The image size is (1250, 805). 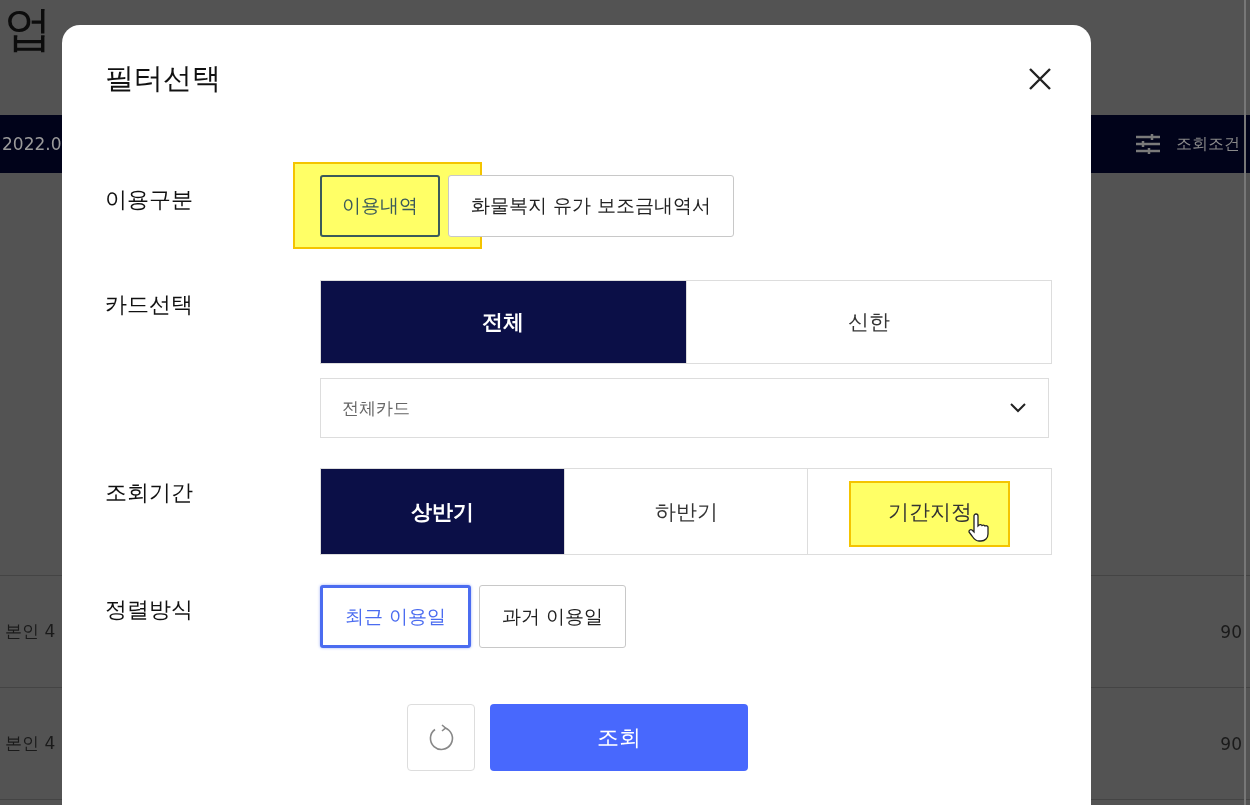 I want to click on dialog-title: 필터선택, so click(x=163, y=78).